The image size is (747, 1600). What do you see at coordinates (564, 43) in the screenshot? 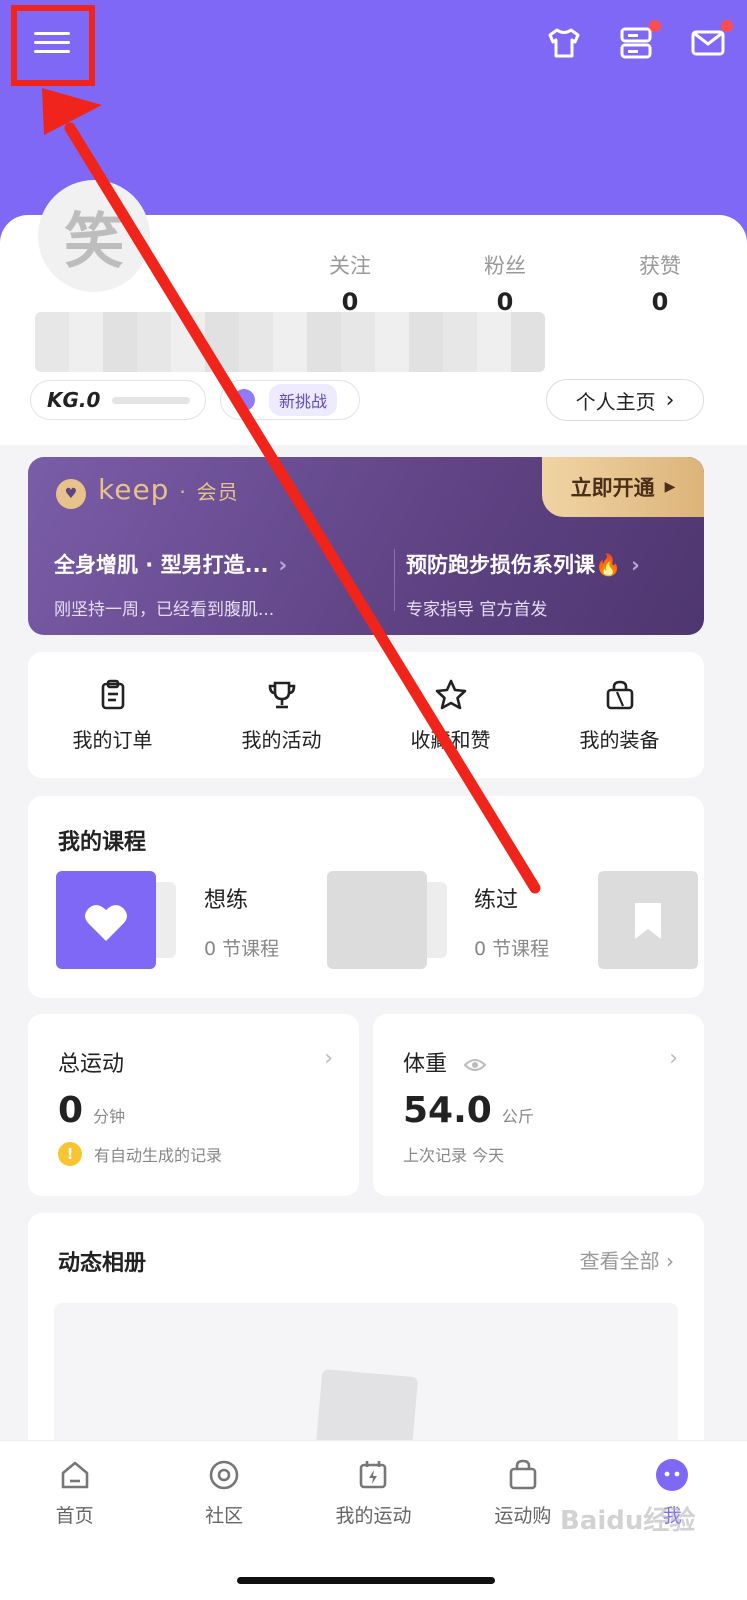
I see `outfit-icon` at bounding box center [564, 43].